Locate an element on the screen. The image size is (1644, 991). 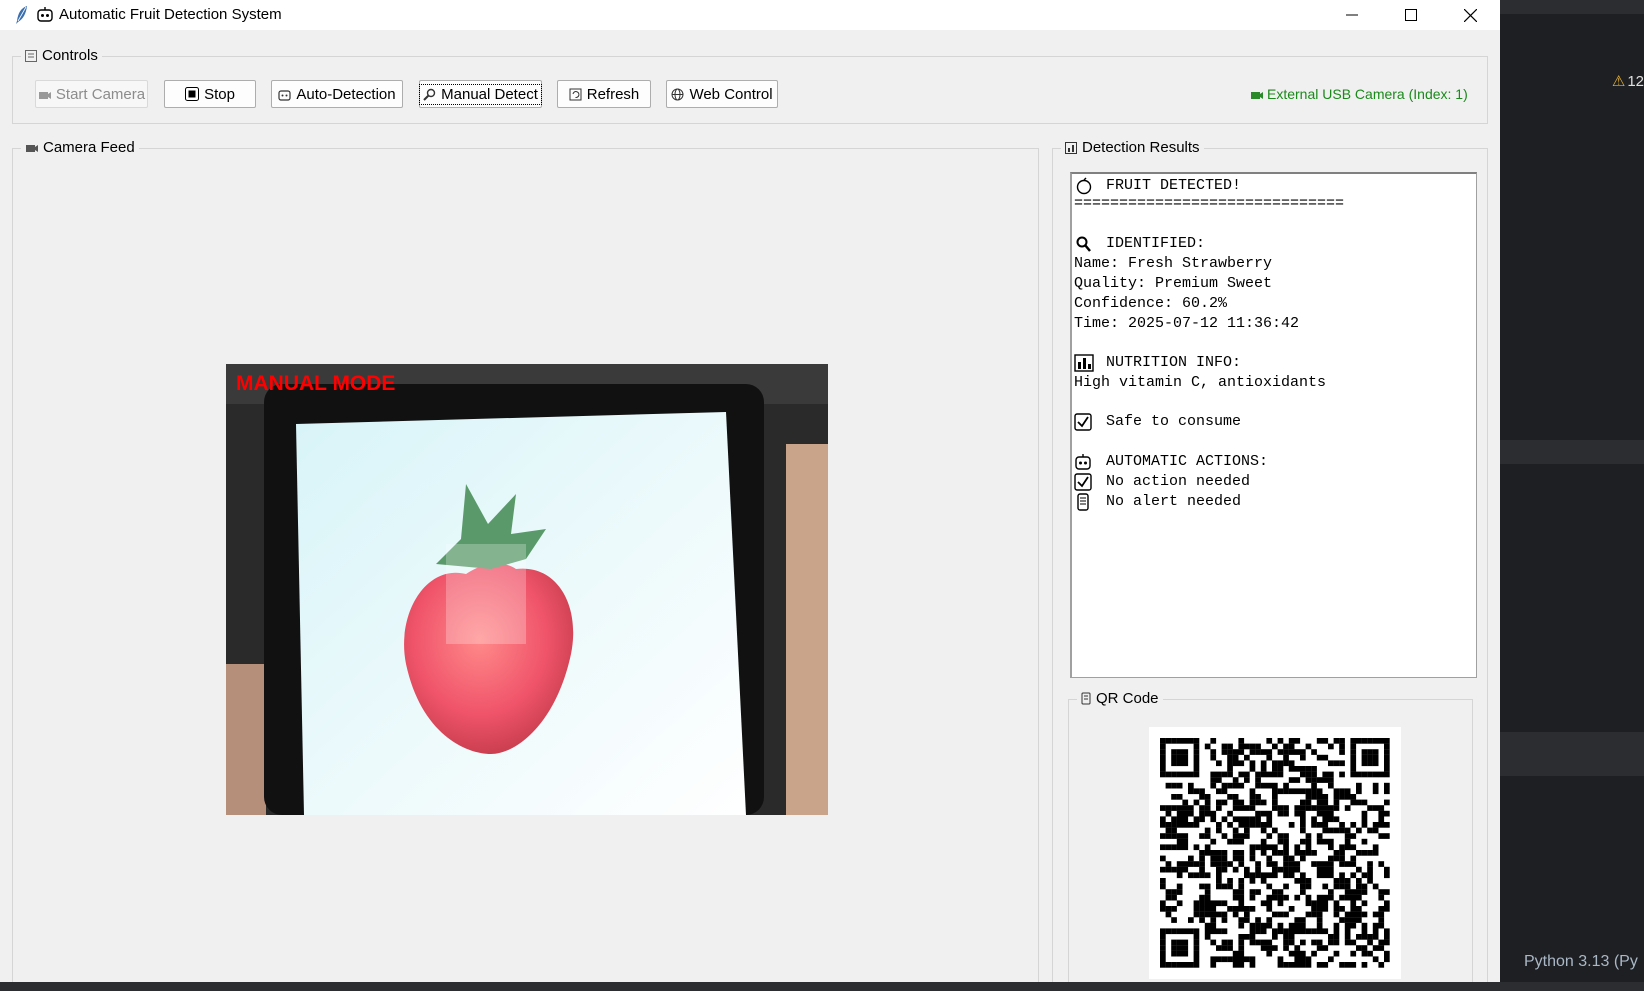
close-icon is located at coordinates (1470, 15).